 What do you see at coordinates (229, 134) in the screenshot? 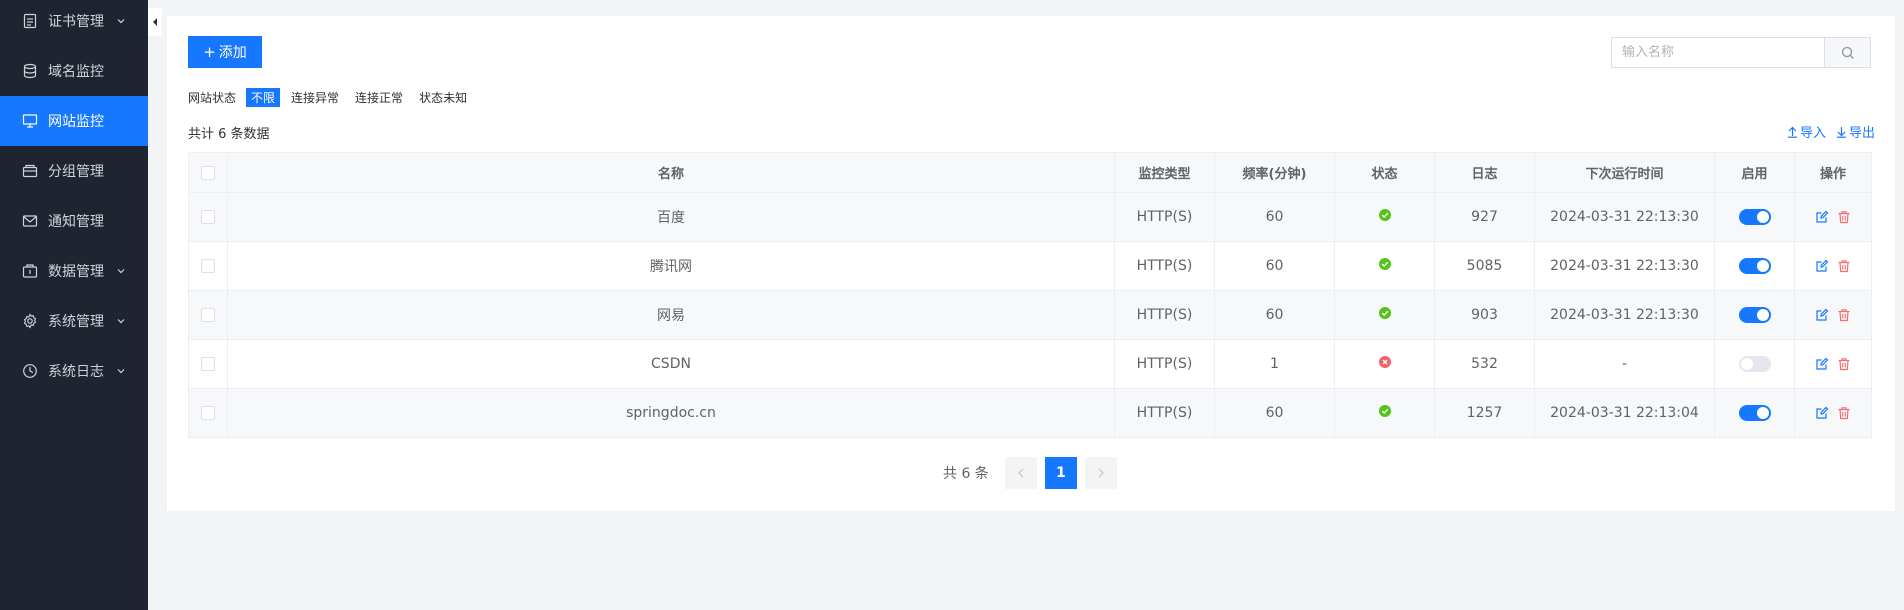
I see `total-count: 共计 6 条数据` at bounding box center [229, 134].